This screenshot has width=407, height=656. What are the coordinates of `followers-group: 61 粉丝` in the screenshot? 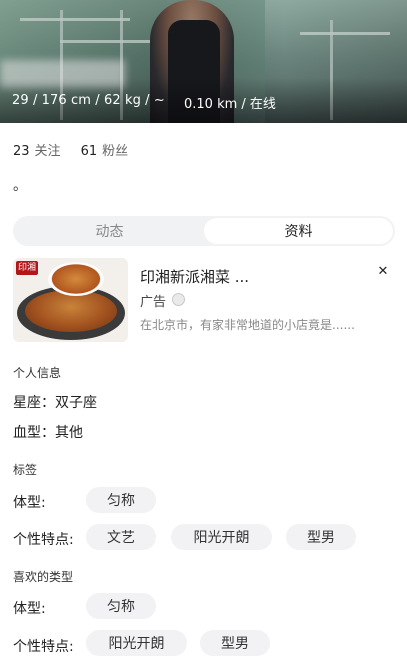 It's located at (105, 149).